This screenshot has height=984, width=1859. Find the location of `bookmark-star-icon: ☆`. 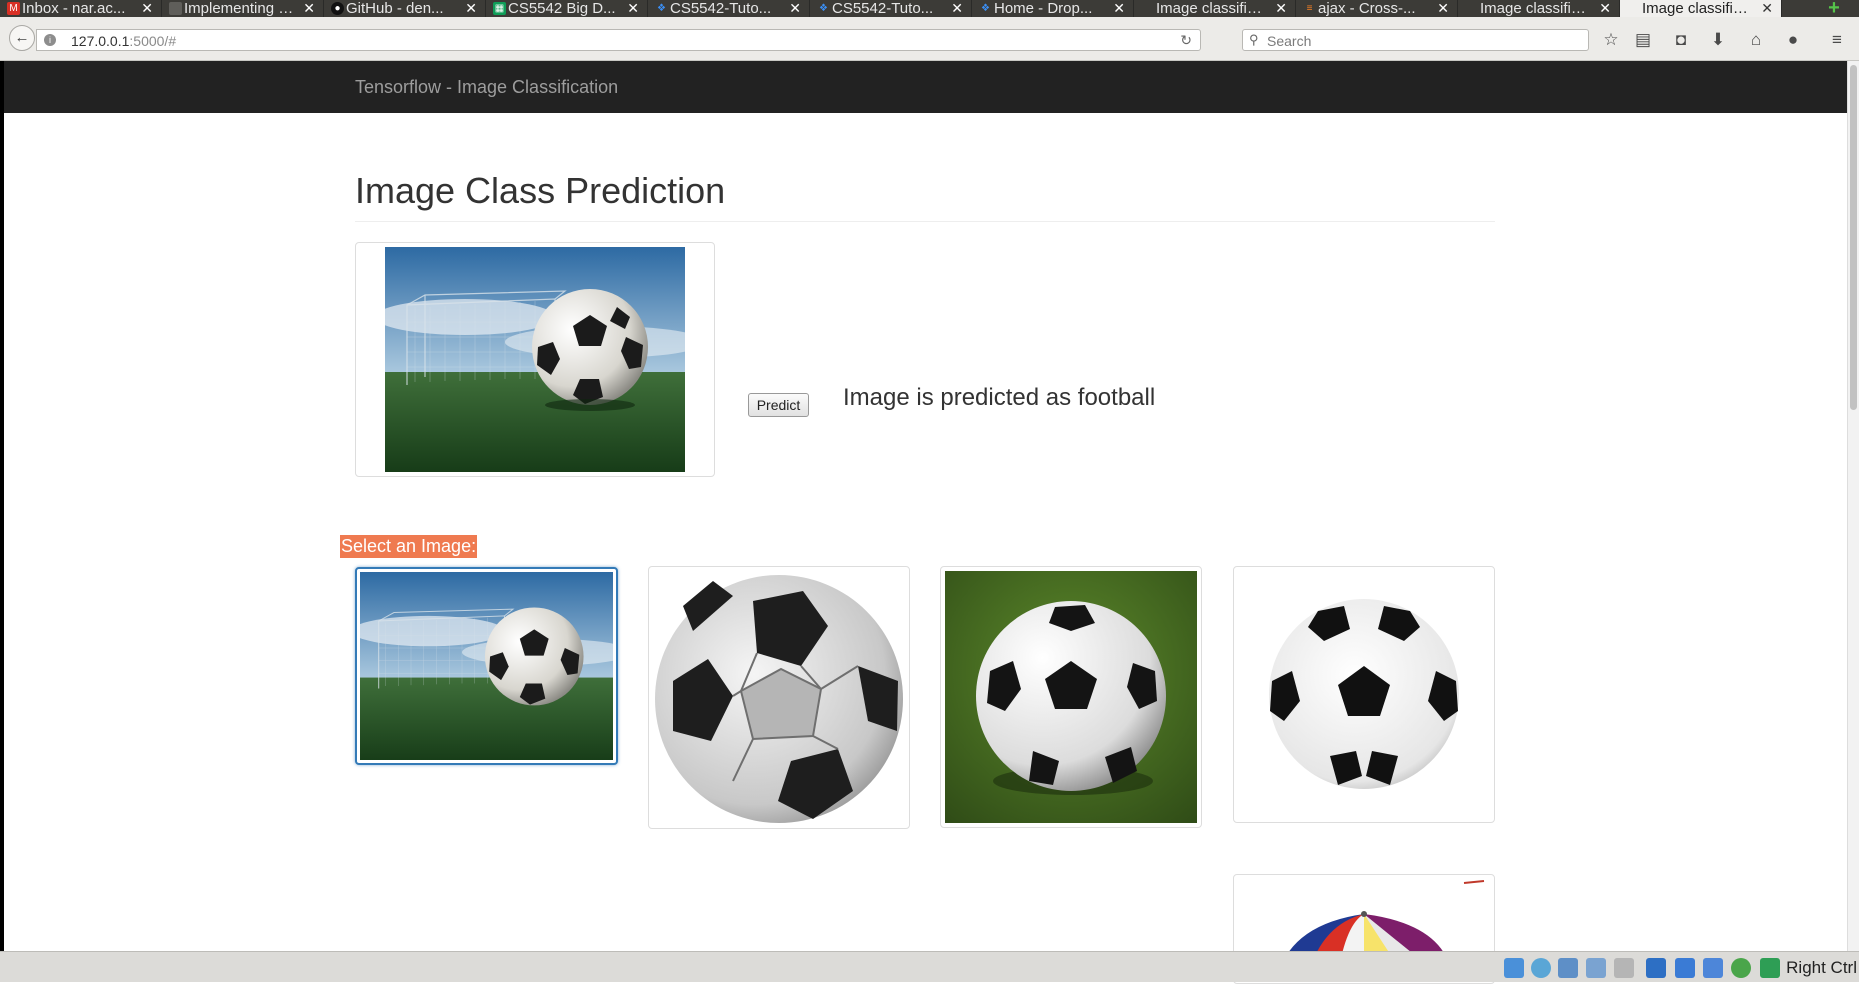

bookmark-star-icon: ☆ is located at coordinates (1611, 40).